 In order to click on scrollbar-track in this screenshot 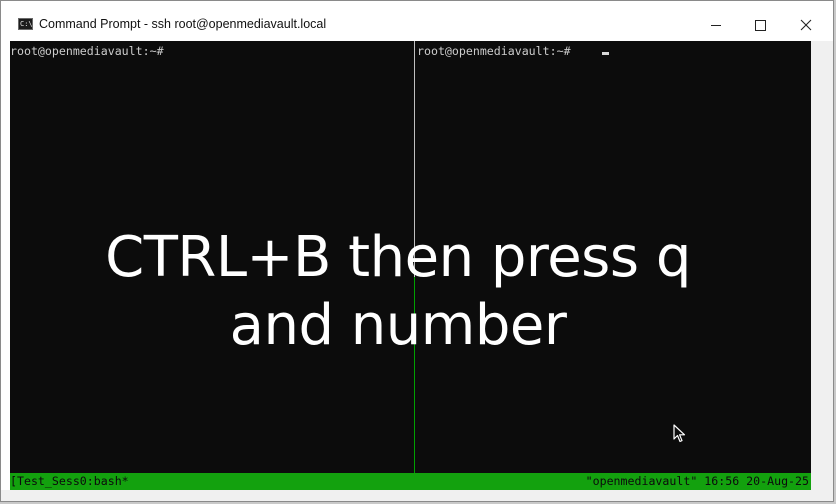, I will do `click(822, 265)`.